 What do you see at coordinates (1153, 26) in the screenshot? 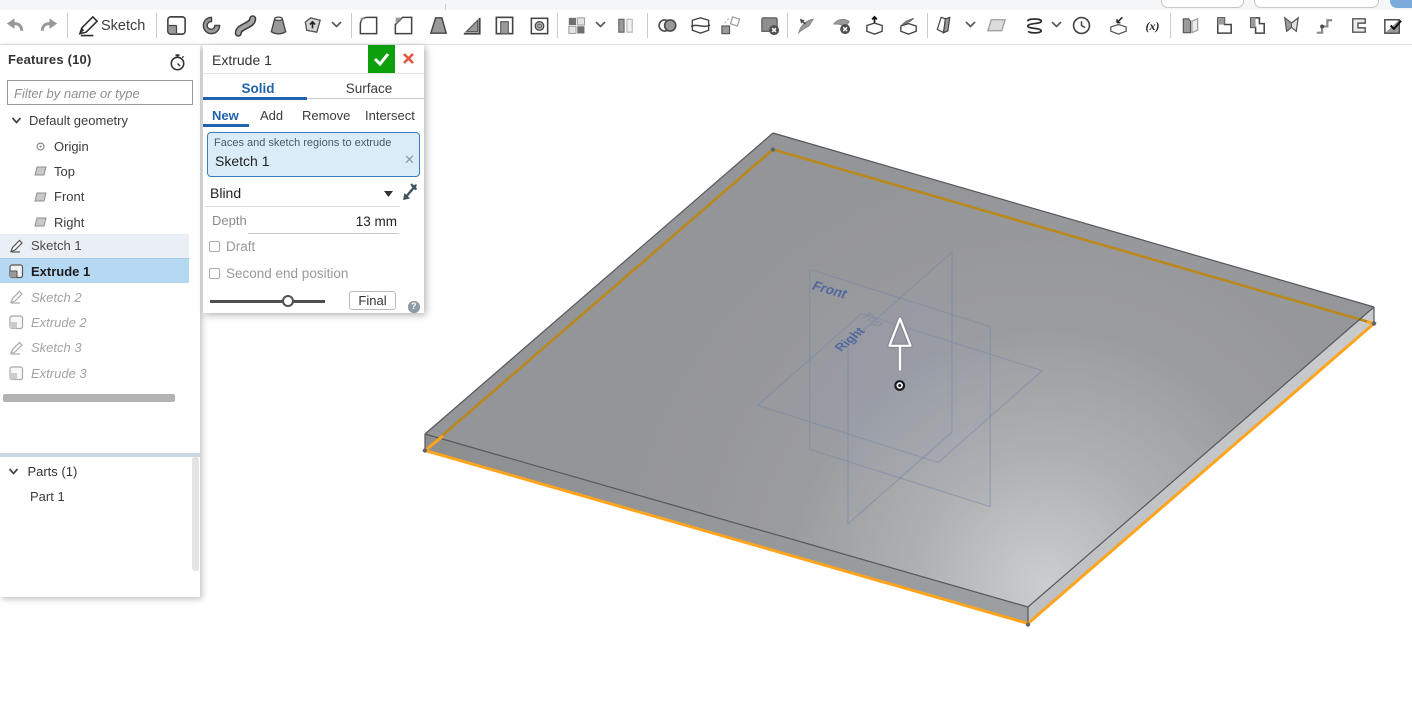
I see `svg-text: (x)` at bounding box center [1153, 26].